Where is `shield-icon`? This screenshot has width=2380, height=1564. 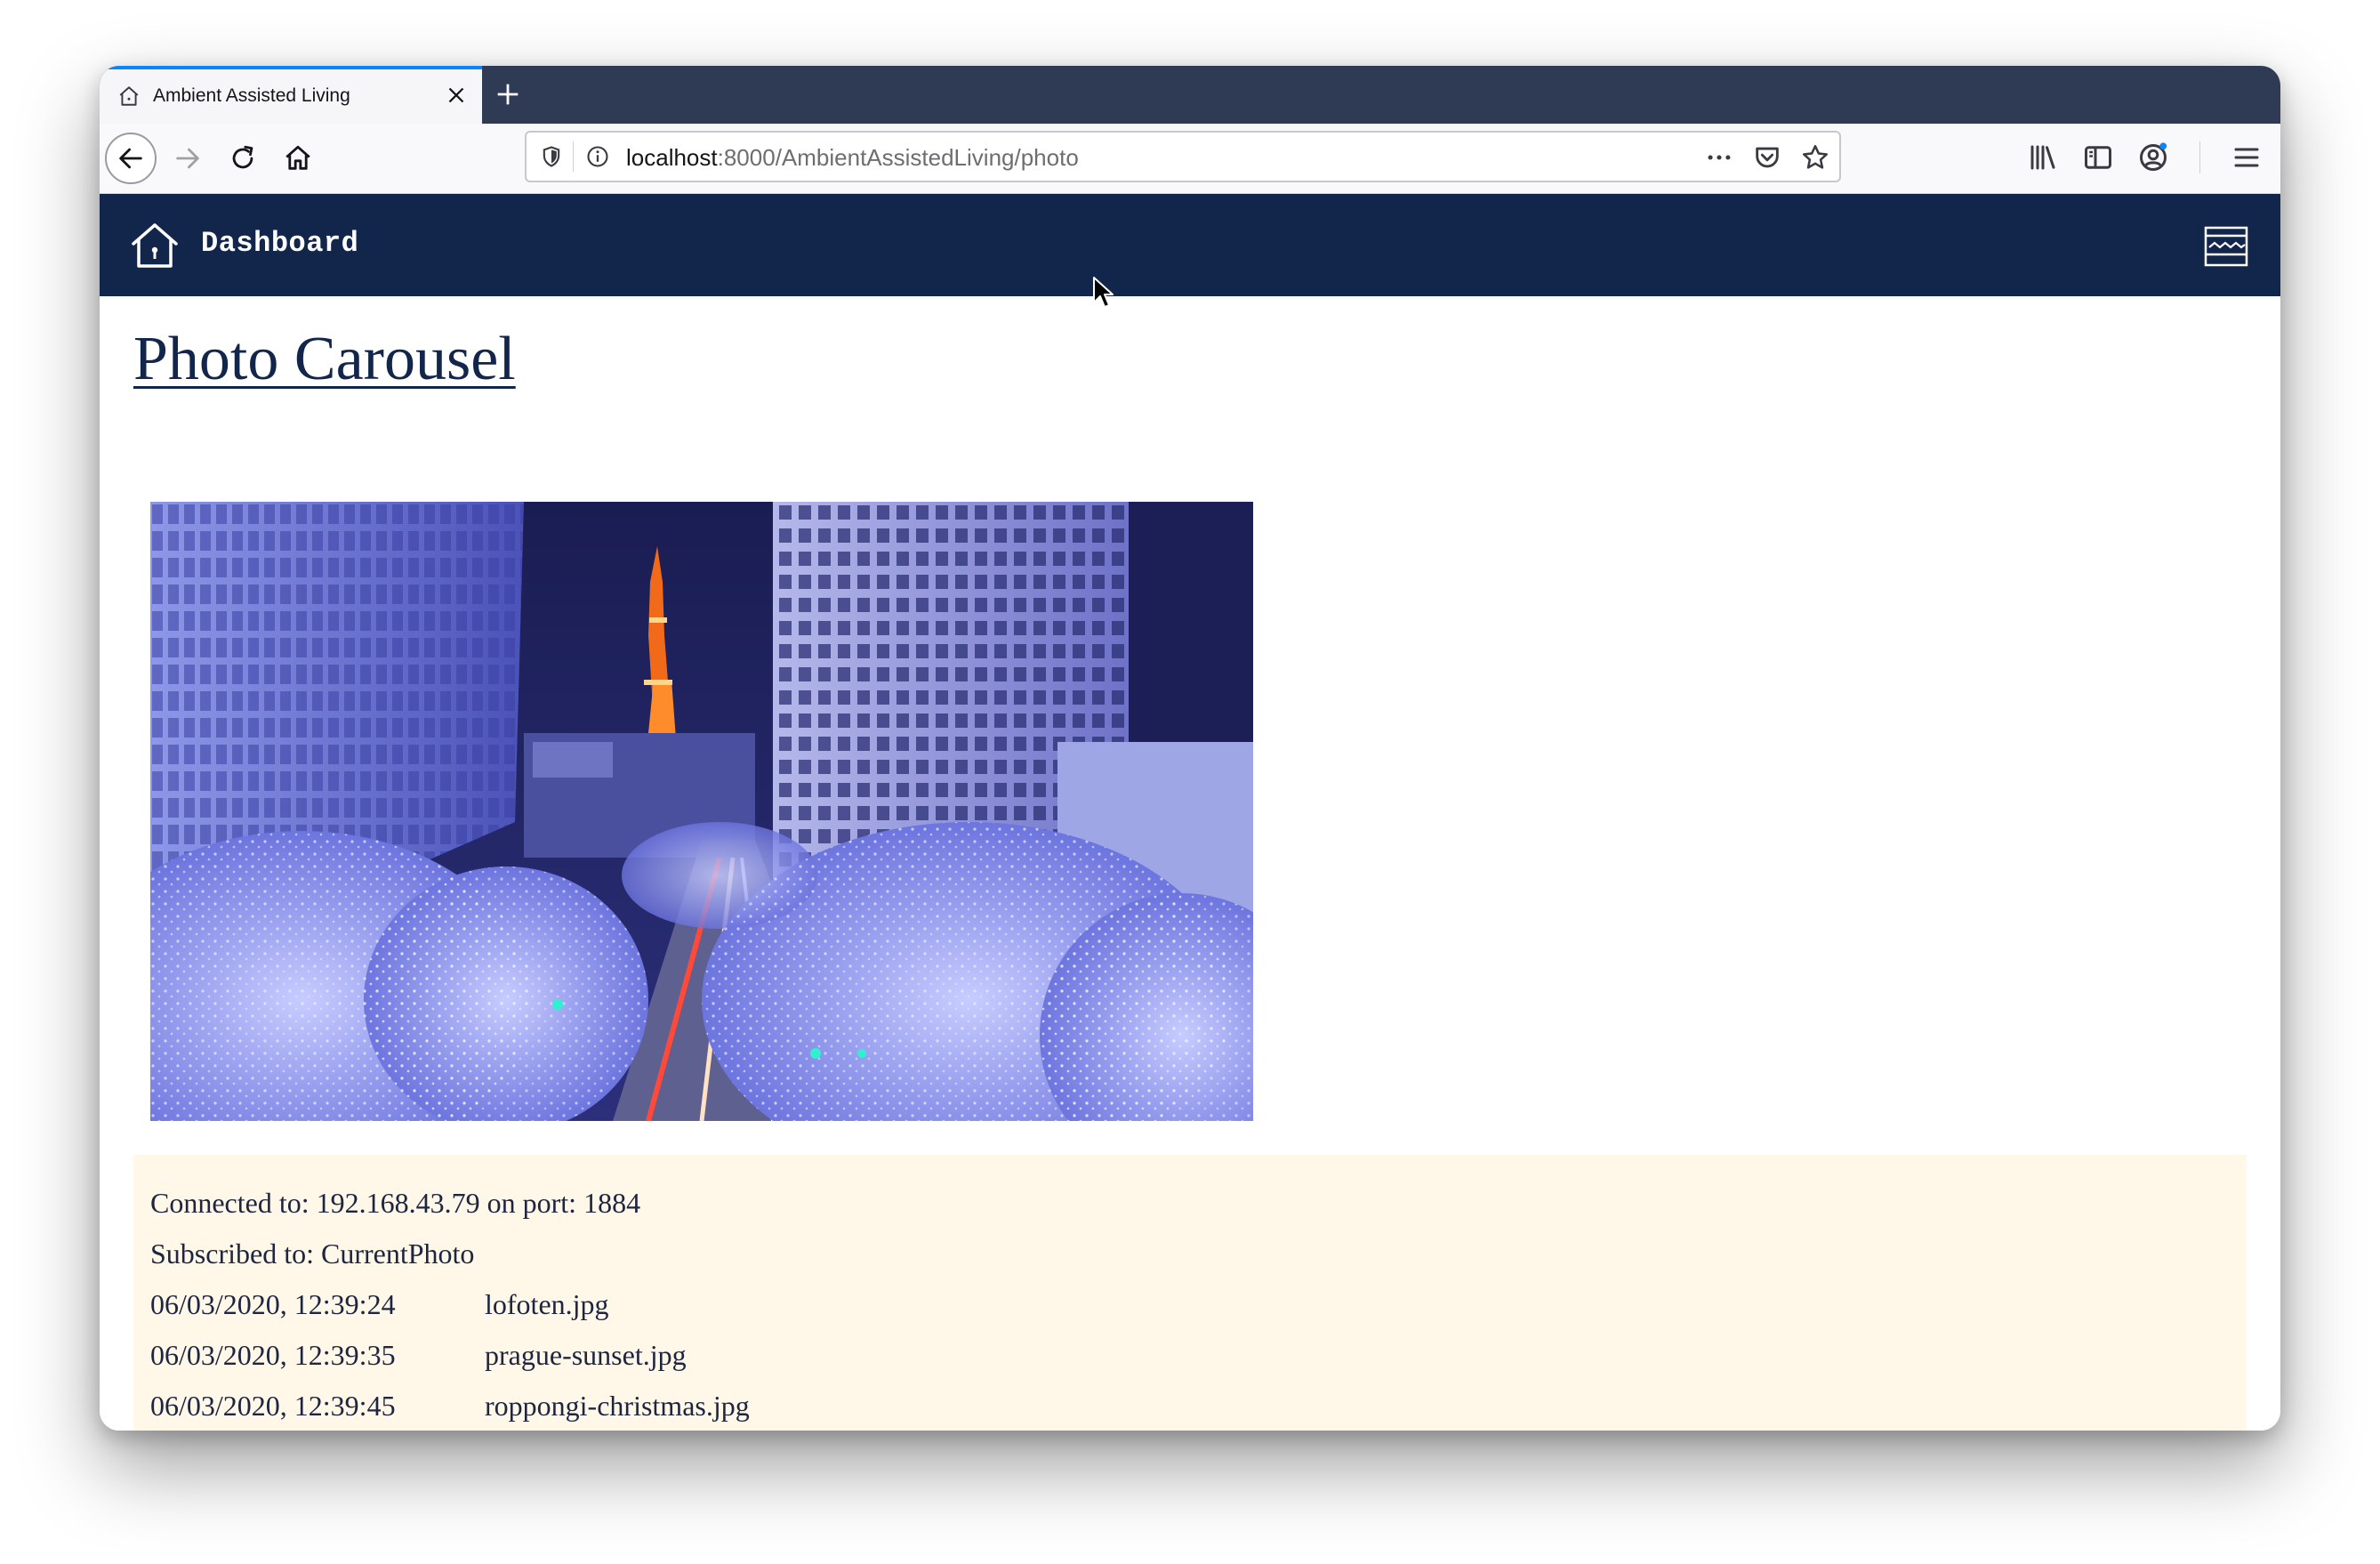
shield-icon is located at coordinates (551, 156).